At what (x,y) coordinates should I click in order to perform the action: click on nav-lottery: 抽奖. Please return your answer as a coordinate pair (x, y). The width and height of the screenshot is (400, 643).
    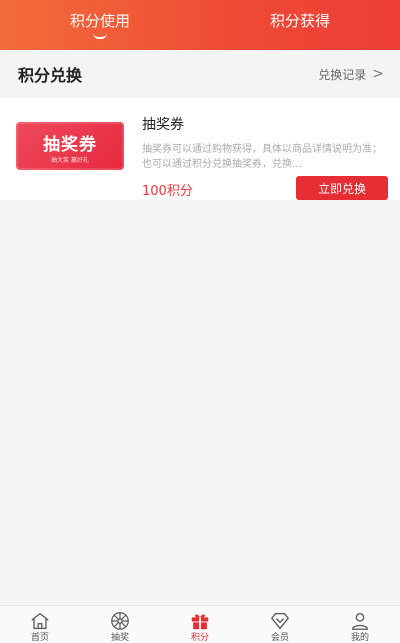
    Looking at the image, I should click on (120, 624).